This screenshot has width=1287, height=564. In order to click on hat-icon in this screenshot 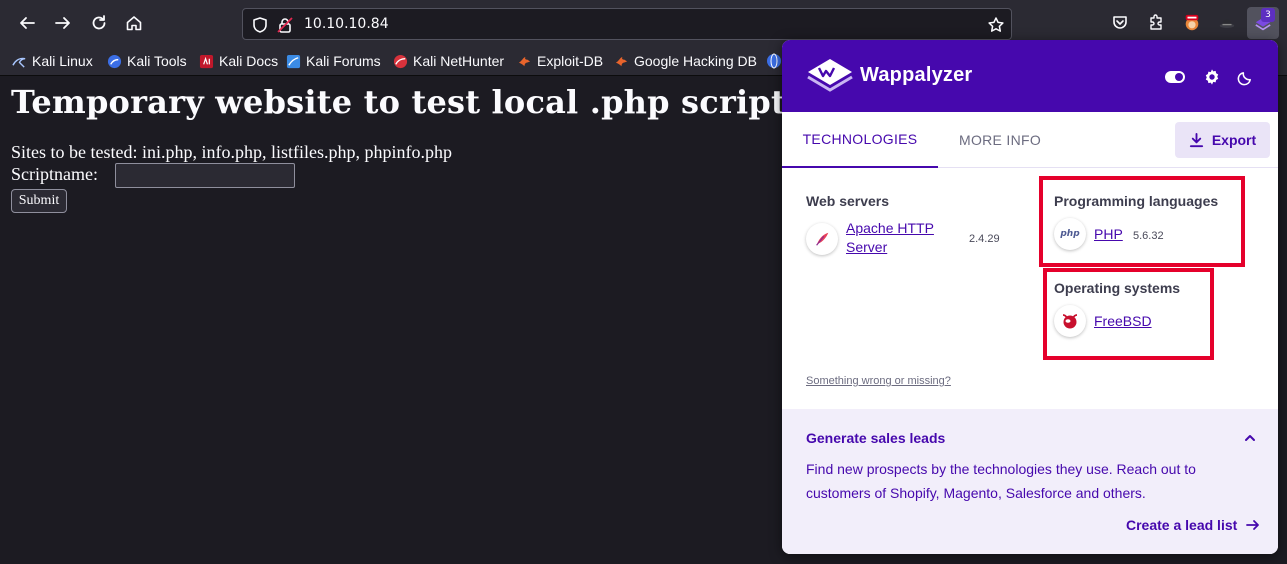, I will do `click(1227, 23)`.